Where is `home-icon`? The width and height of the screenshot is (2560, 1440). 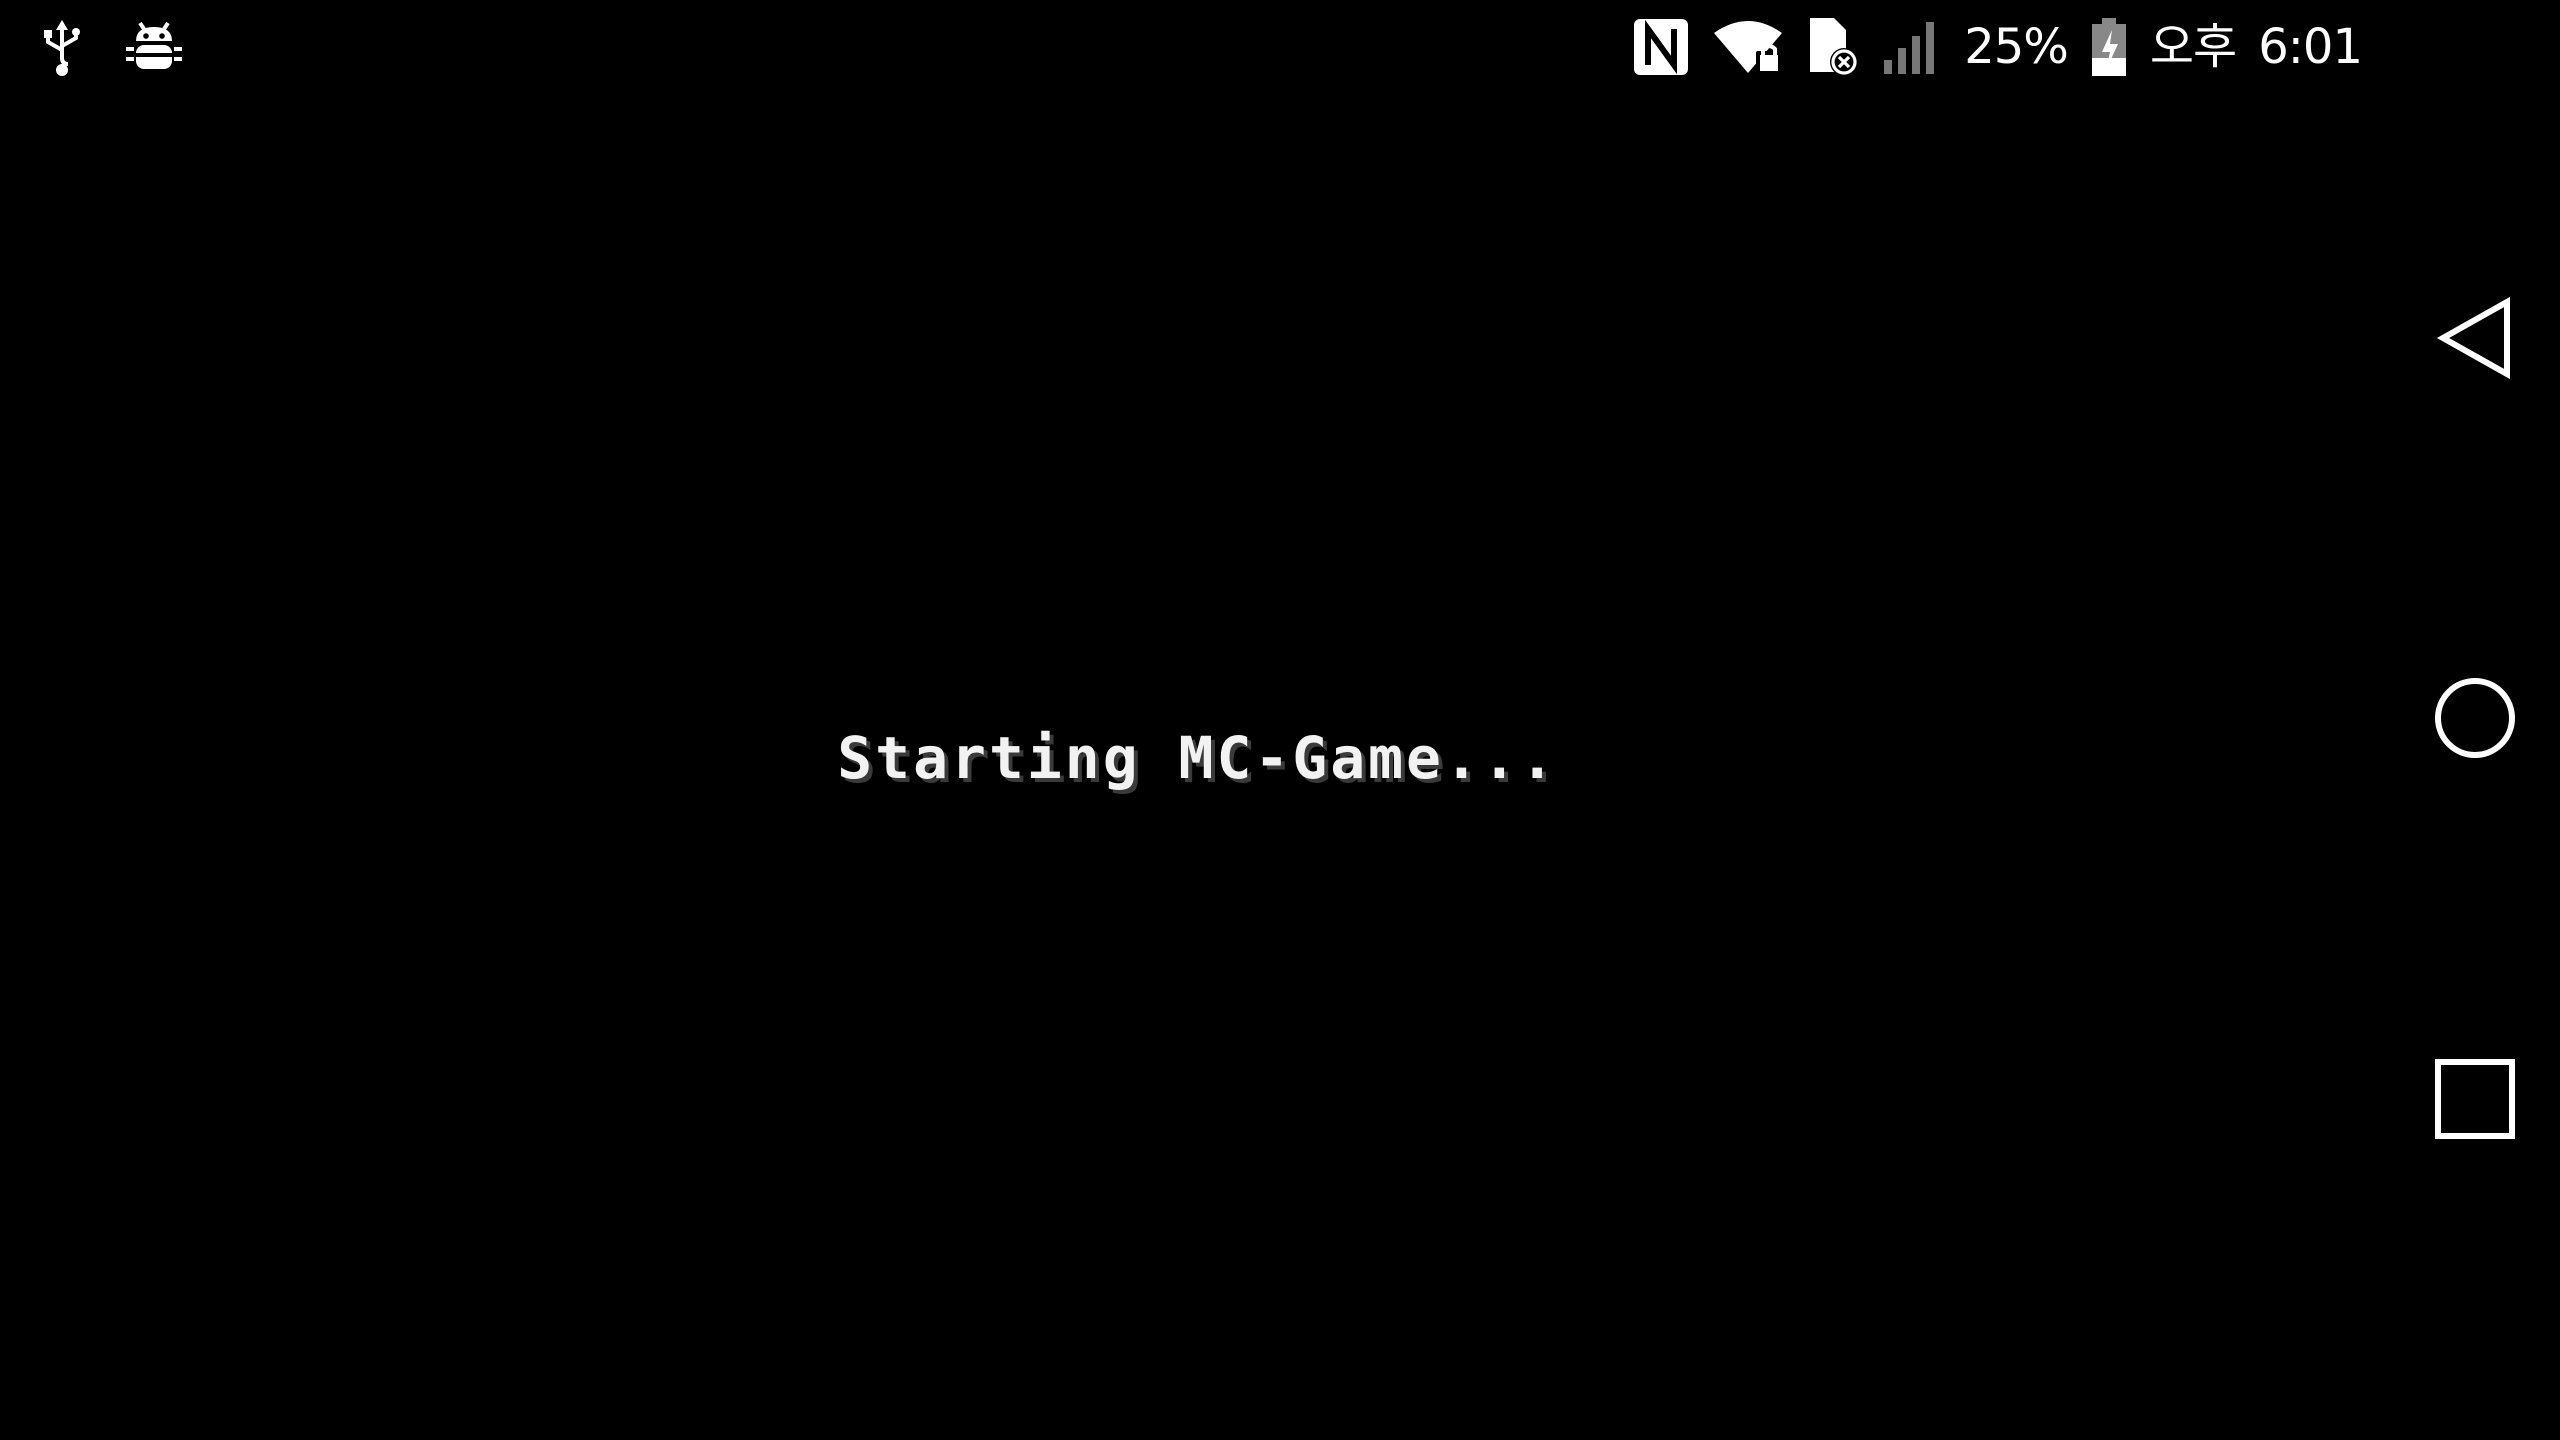
home-icon is located at coordinates (2475, 720).